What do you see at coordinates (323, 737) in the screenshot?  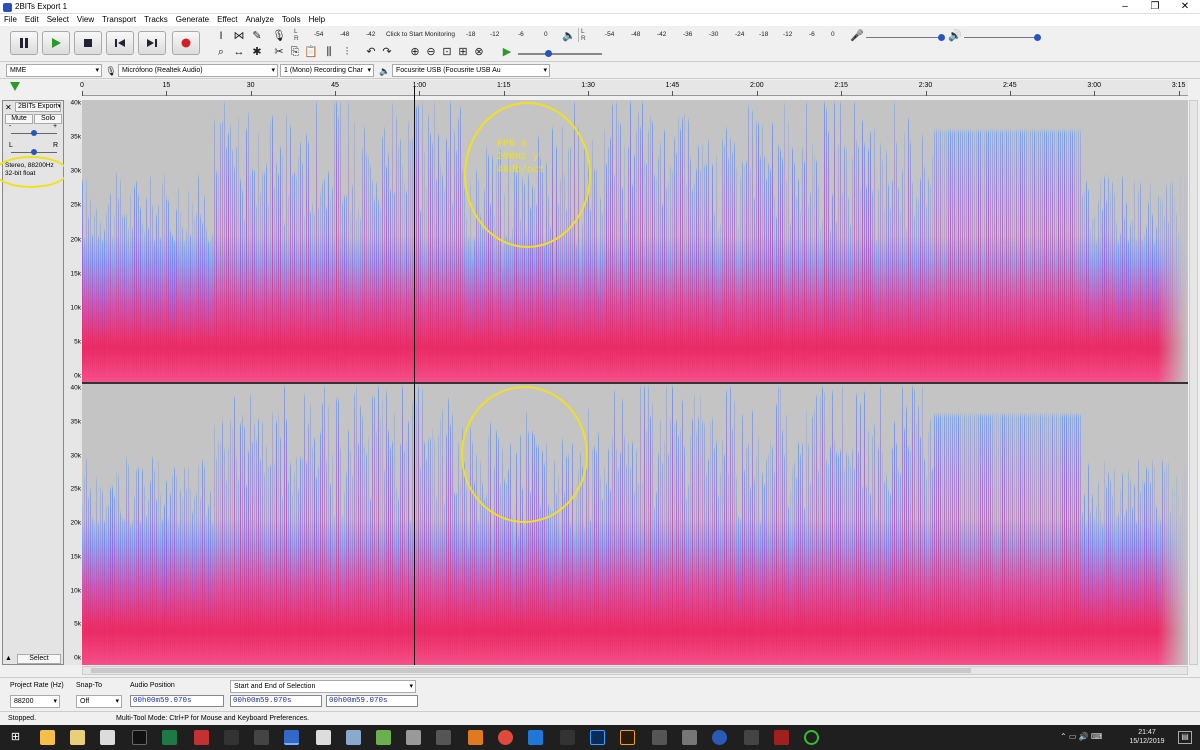 I see `calculator-icon` at bounding box center [323, 737].